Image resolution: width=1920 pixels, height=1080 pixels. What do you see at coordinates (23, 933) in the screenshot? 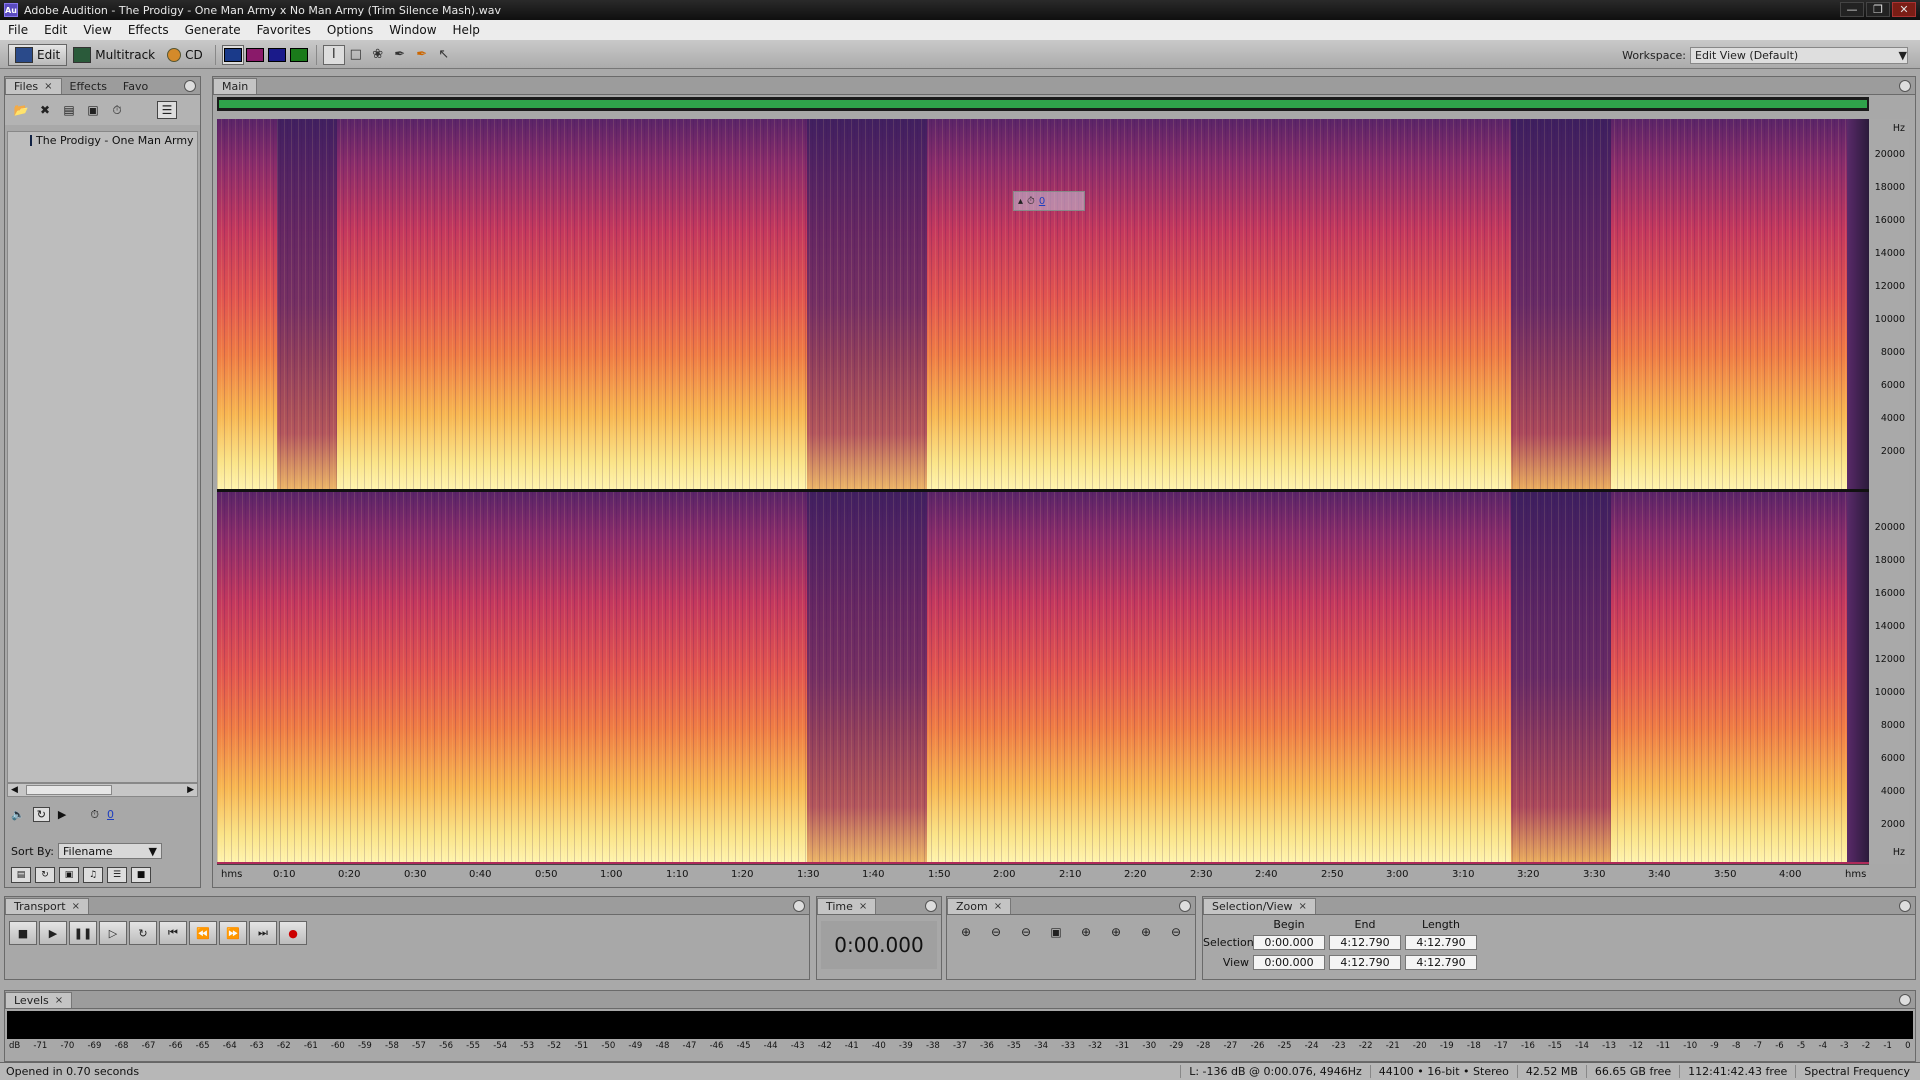
I see `stop-button: ■` at bounding box center [23, 933].